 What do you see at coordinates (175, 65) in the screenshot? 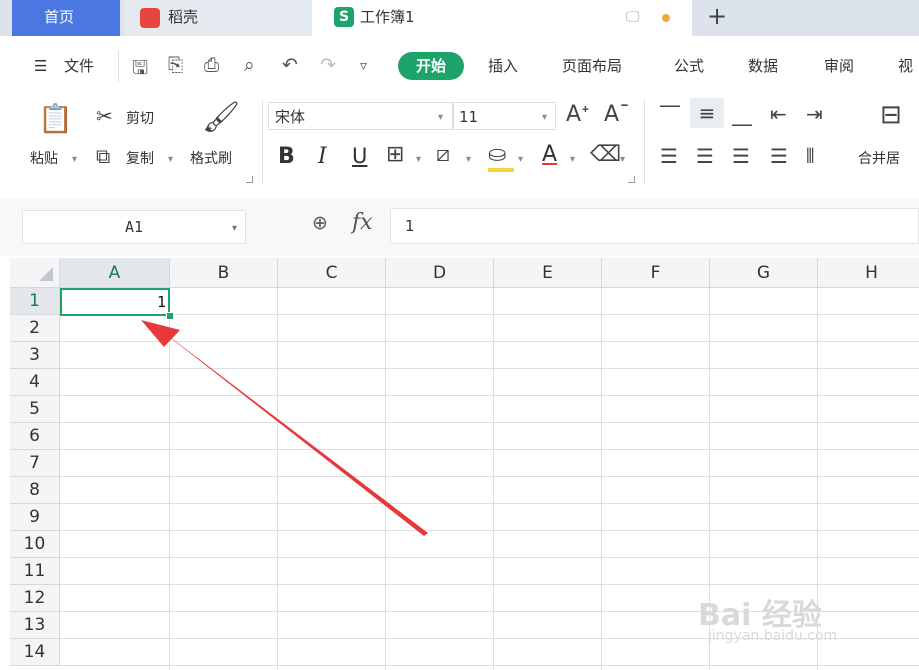
I see `export-icon: ⎘` at bounding box center [175, 65].